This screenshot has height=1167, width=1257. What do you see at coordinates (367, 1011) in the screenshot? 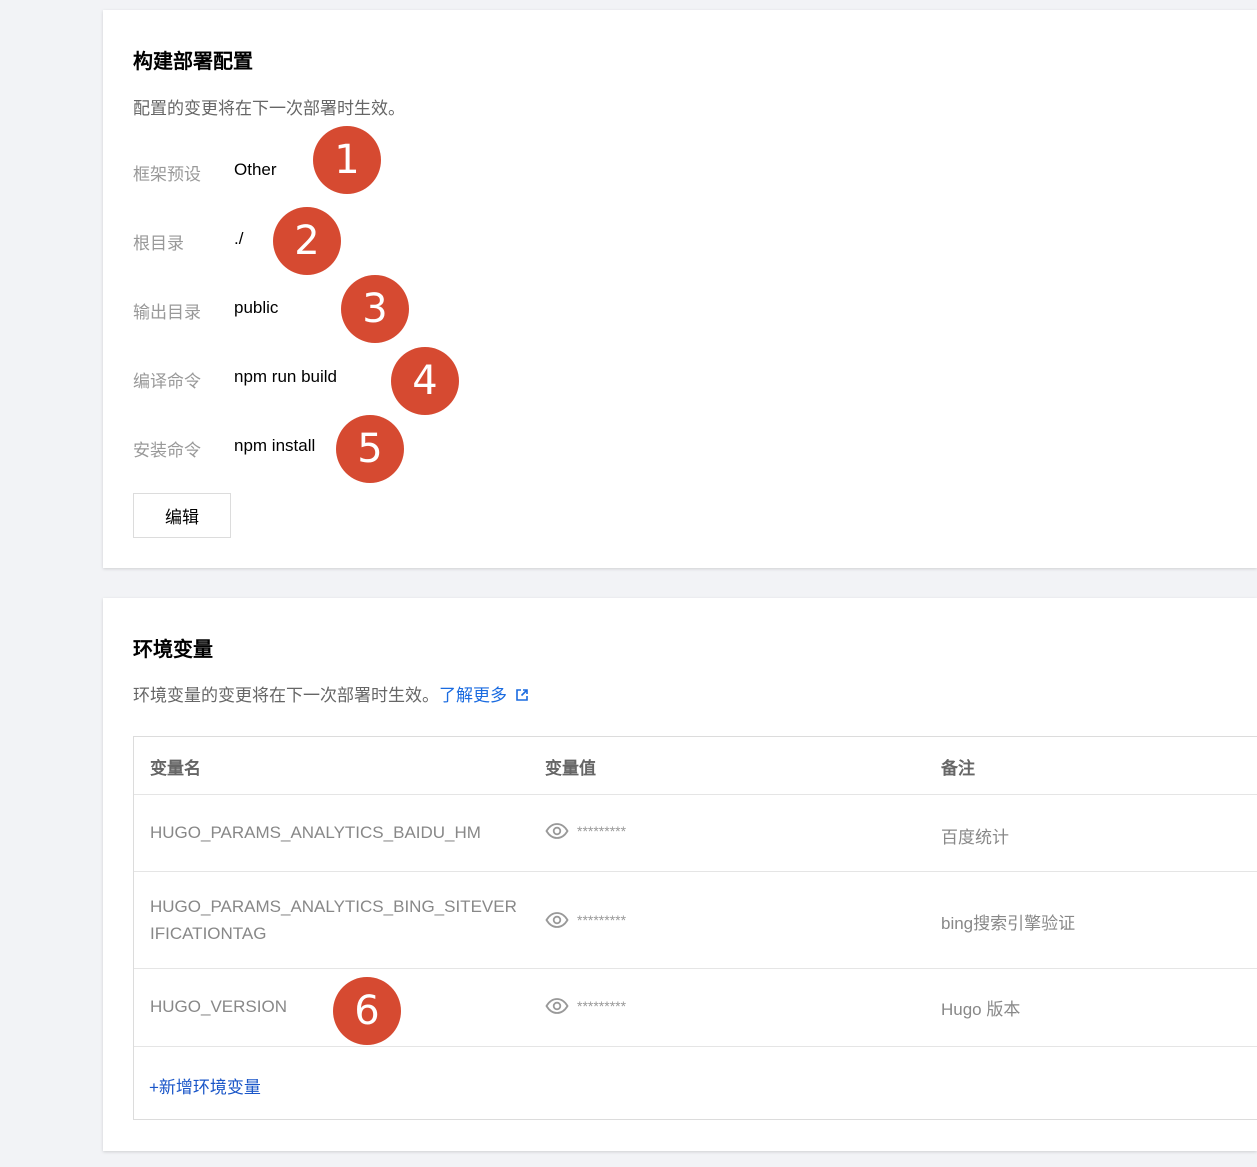
I see `marker-6: 6` at bounding box center [367, 1011].